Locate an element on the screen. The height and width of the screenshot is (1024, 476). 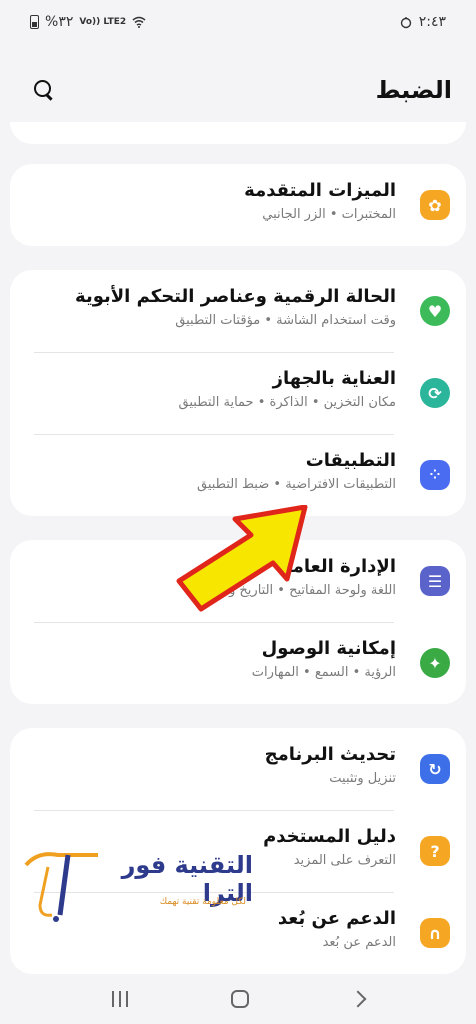
item-title: إمكانية الوصول is located at coordinates (328, 648).